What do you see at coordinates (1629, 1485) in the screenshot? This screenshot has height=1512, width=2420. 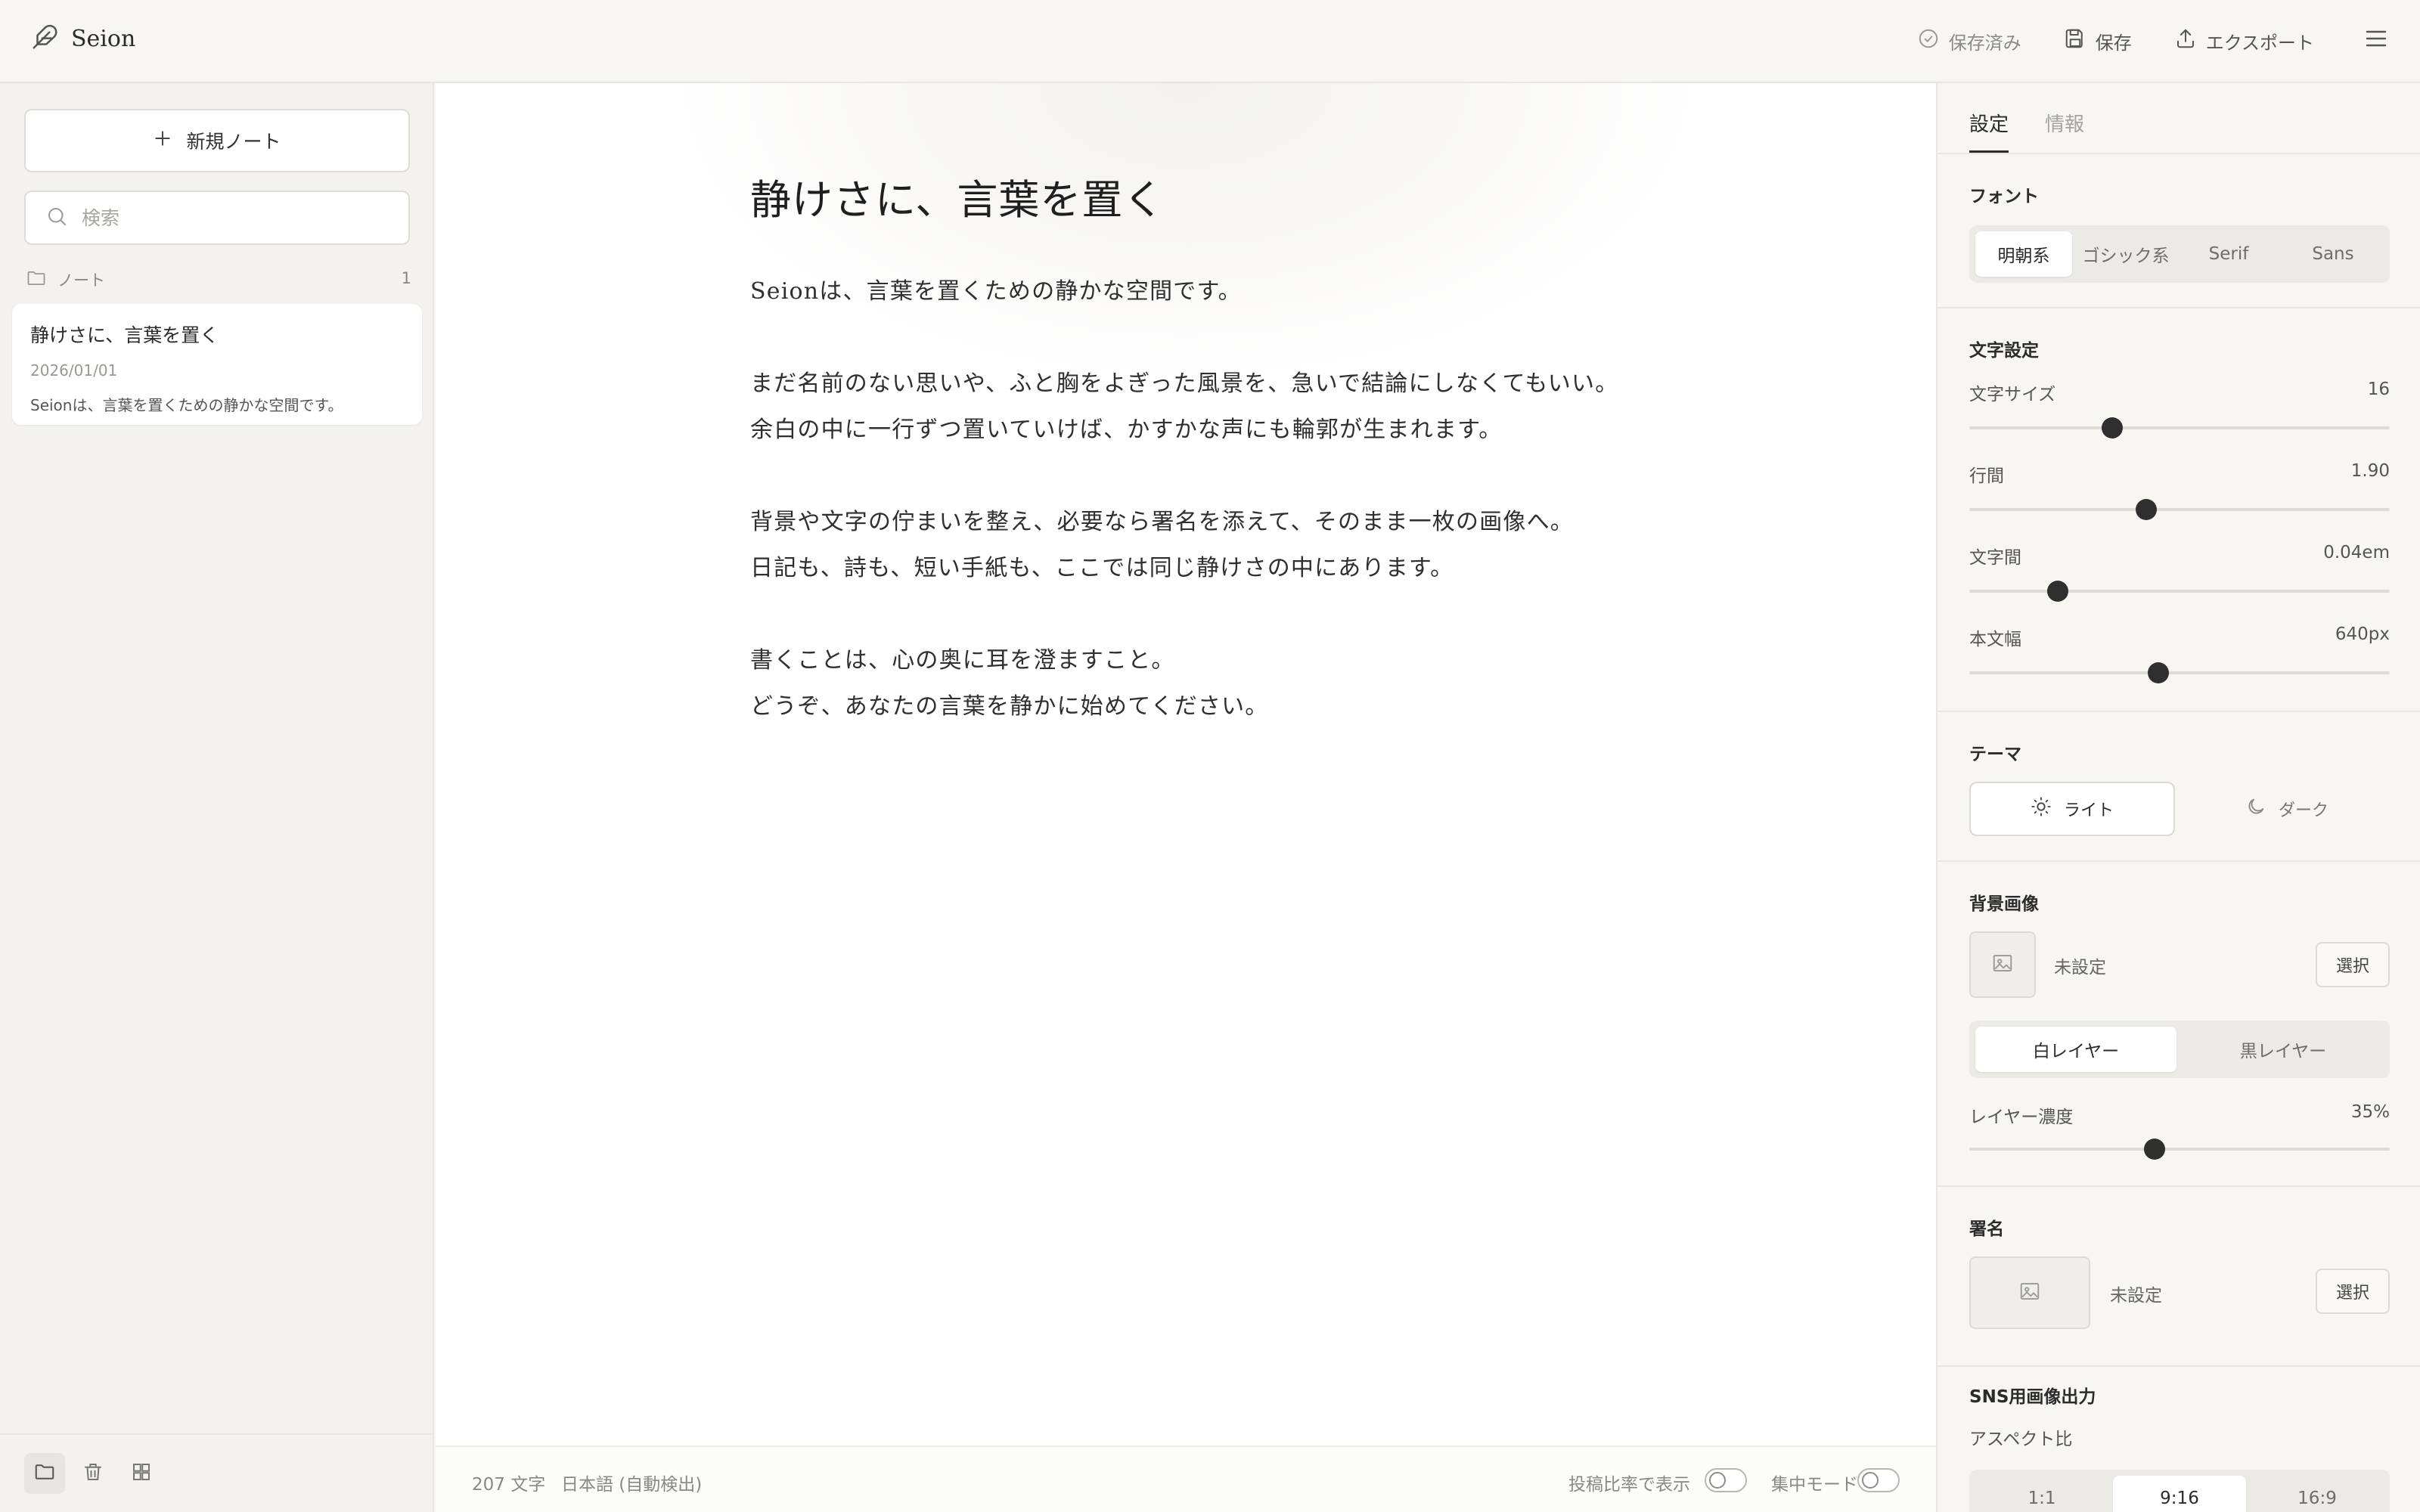 I see `ratio-toggle-label: 投稿比率で表示` at bounding box center [1629, 1485].